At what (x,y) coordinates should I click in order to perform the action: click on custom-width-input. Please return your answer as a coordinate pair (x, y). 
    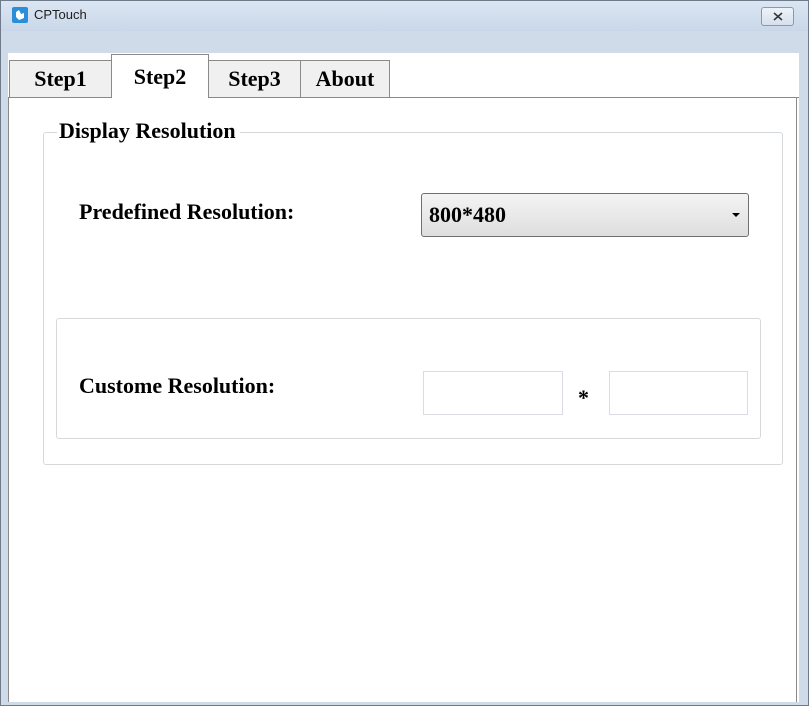
    Looking at the image, I should click on (493, 393).